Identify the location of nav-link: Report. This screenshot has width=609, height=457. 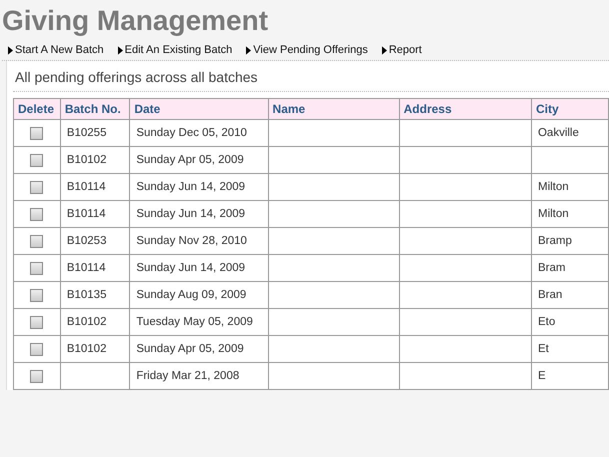
(402, 50).